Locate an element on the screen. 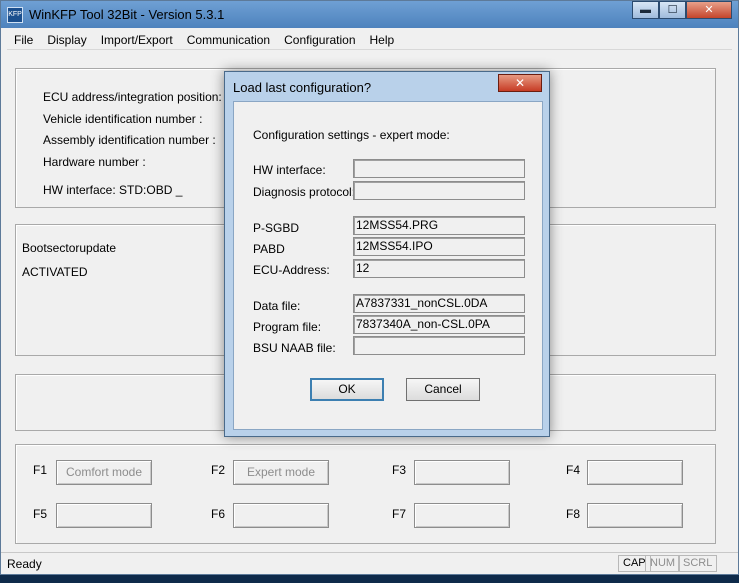 Image resolution: width=739 pixels, height=583 pixels. hw-interface-field is located at coordinates (439, 168).